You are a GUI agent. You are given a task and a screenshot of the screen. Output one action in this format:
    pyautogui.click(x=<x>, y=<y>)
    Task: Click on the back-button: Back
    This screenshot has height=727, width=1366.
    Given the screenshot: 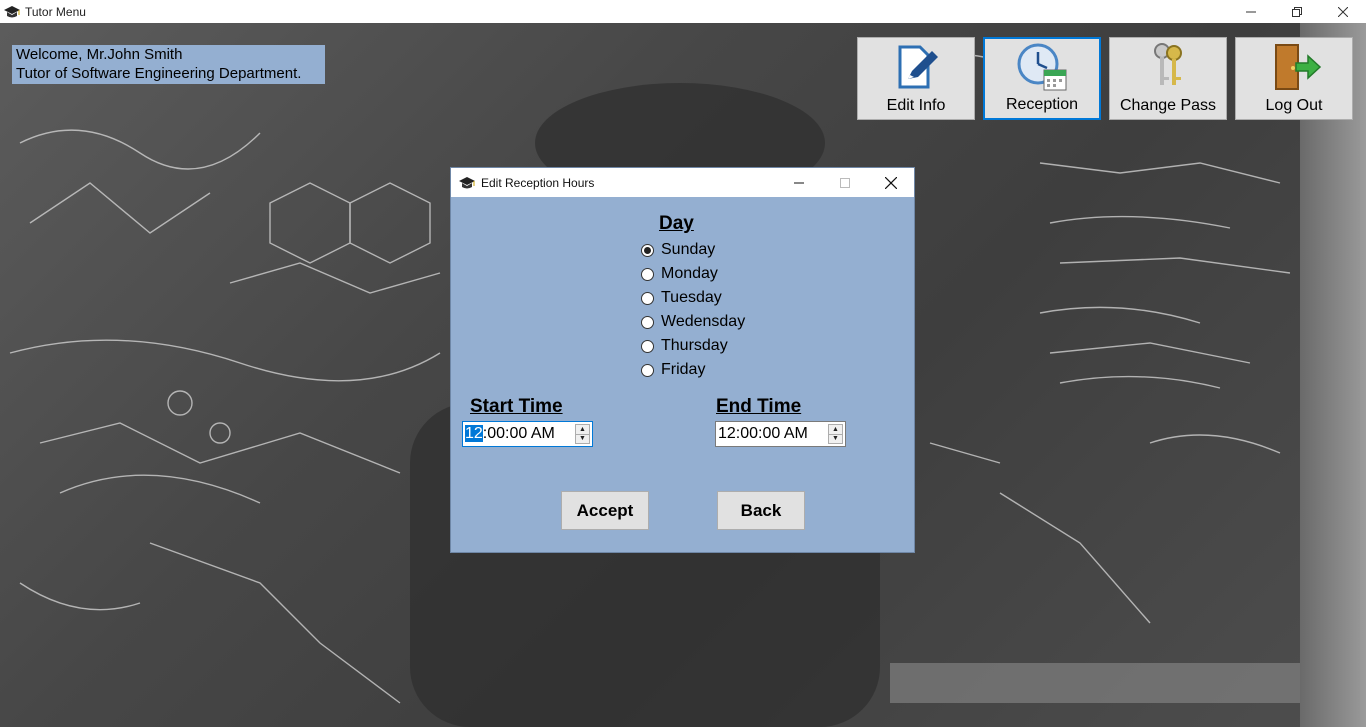 What is the action you would take?
    pyautogui.click(x=761, y=510)
    